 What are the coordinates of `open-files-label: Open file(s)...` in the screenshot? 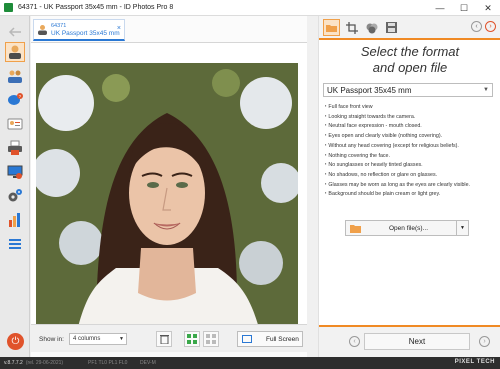 It's located at (409, 228).